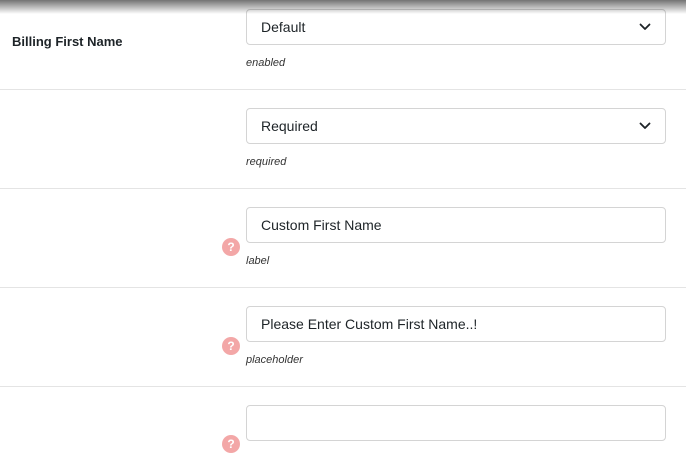 The height and width of the screenshot is (453, 686). I want to click on label-input: Custom First Name, so click(456, 225).